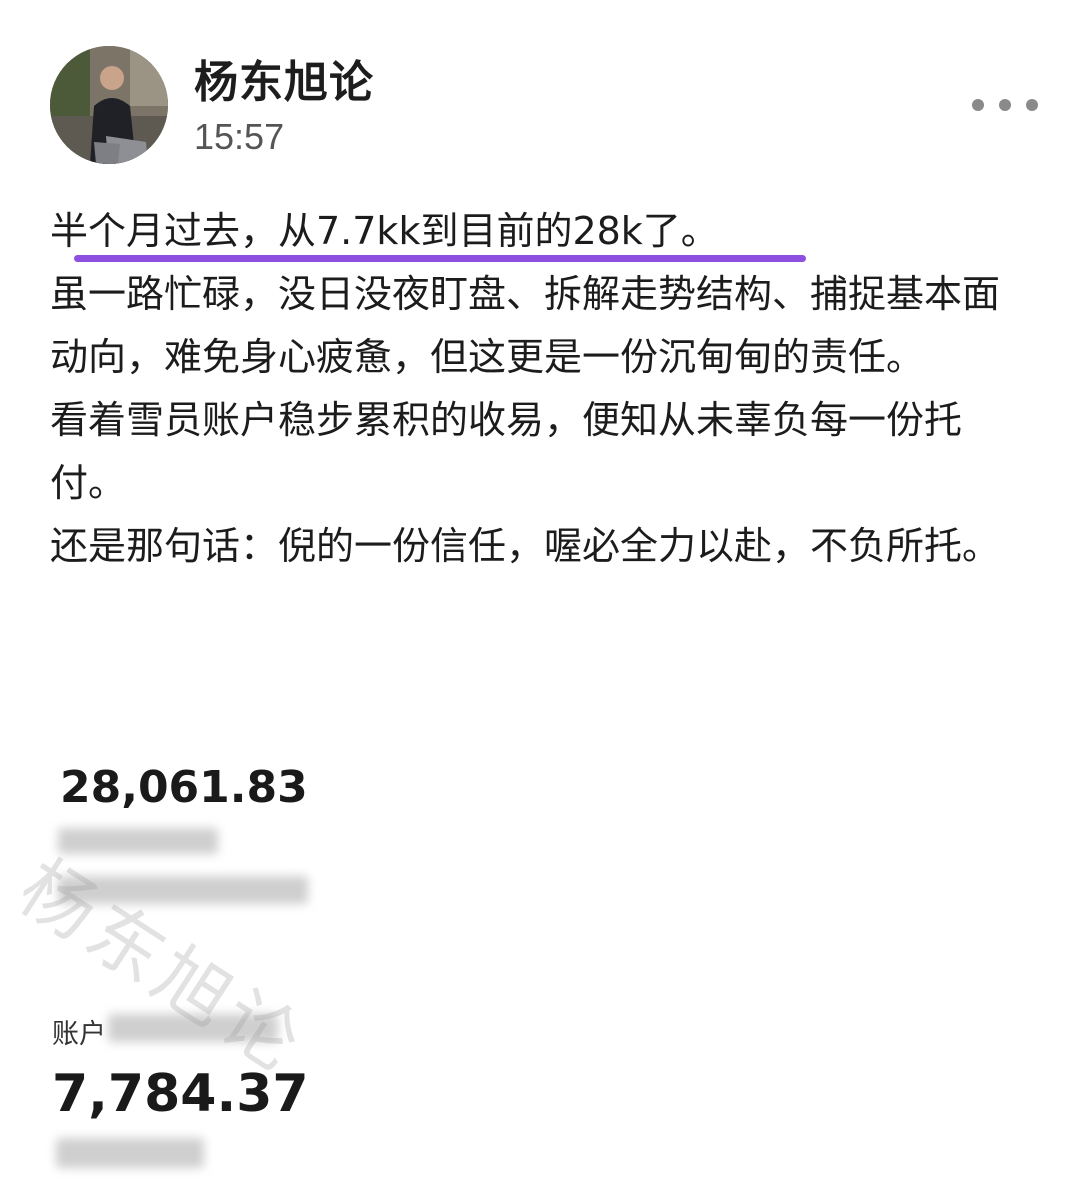 The height and width of the screenshot is (1197, 1084). Describe the element at coordinates (284, 78) in the screenshot. I see `author-name: 杨东旭论` at that location.